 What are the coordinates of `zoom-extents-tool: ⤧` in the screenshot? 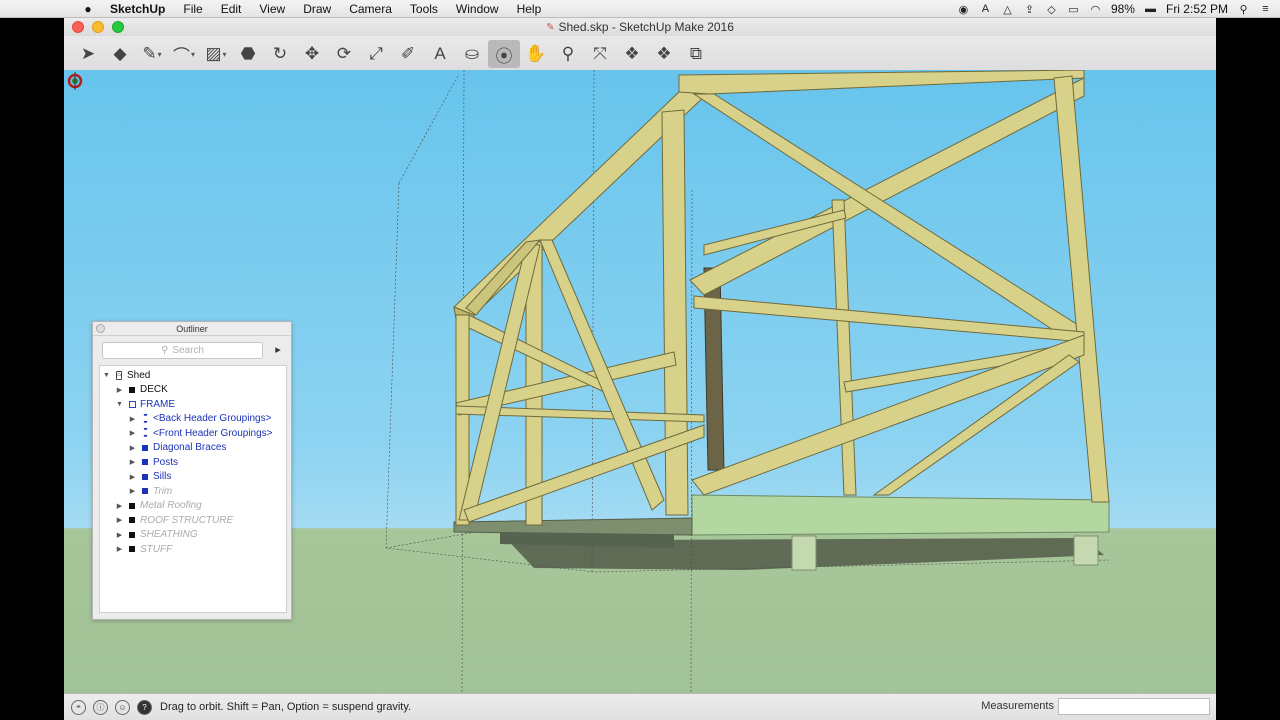 It's located at (600, 54).